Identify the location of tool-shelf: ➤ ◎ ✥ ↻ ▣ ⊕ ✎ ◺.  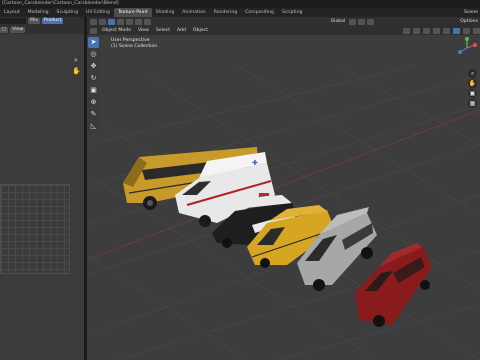
(94, 85).